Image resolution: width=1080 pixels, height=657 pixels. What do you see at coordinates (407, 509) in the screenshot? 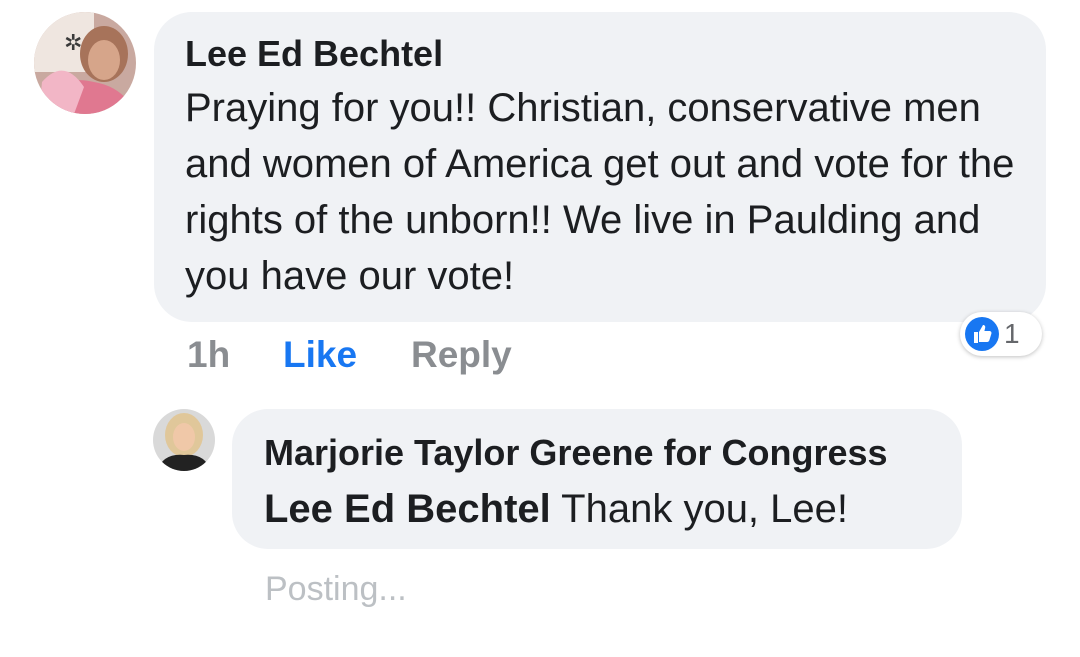
I see `reply-mention: Lee Ed Bechtel` at bounding box center [407, 509].